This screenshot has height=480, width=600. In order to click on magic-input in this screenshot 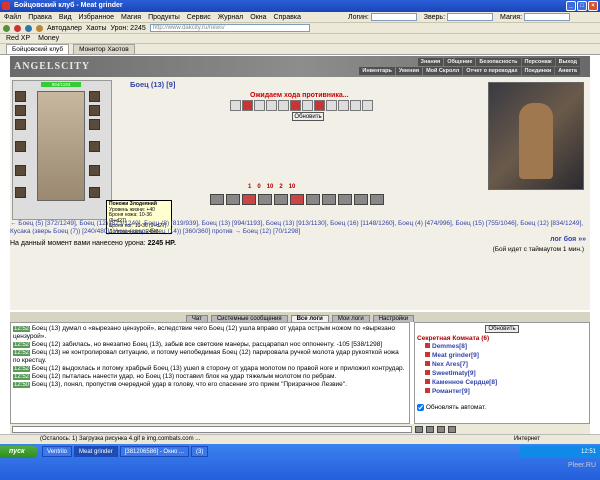, I will do `click(547, 17)`.